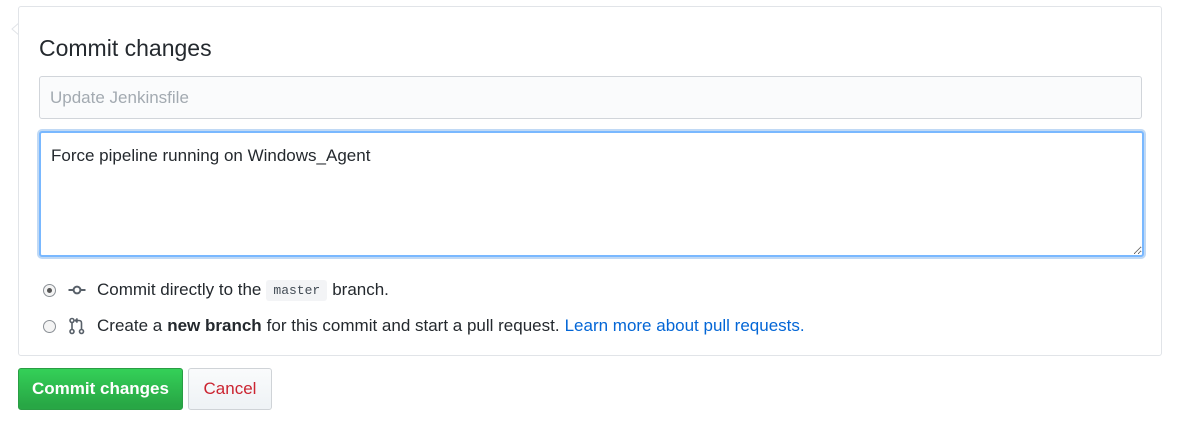 Image resolution: width=1180 pixels, height=427 pixels. Describe the element at coordinates (77, 290) in the screenshot. I see `git-commit-icon` at that location.